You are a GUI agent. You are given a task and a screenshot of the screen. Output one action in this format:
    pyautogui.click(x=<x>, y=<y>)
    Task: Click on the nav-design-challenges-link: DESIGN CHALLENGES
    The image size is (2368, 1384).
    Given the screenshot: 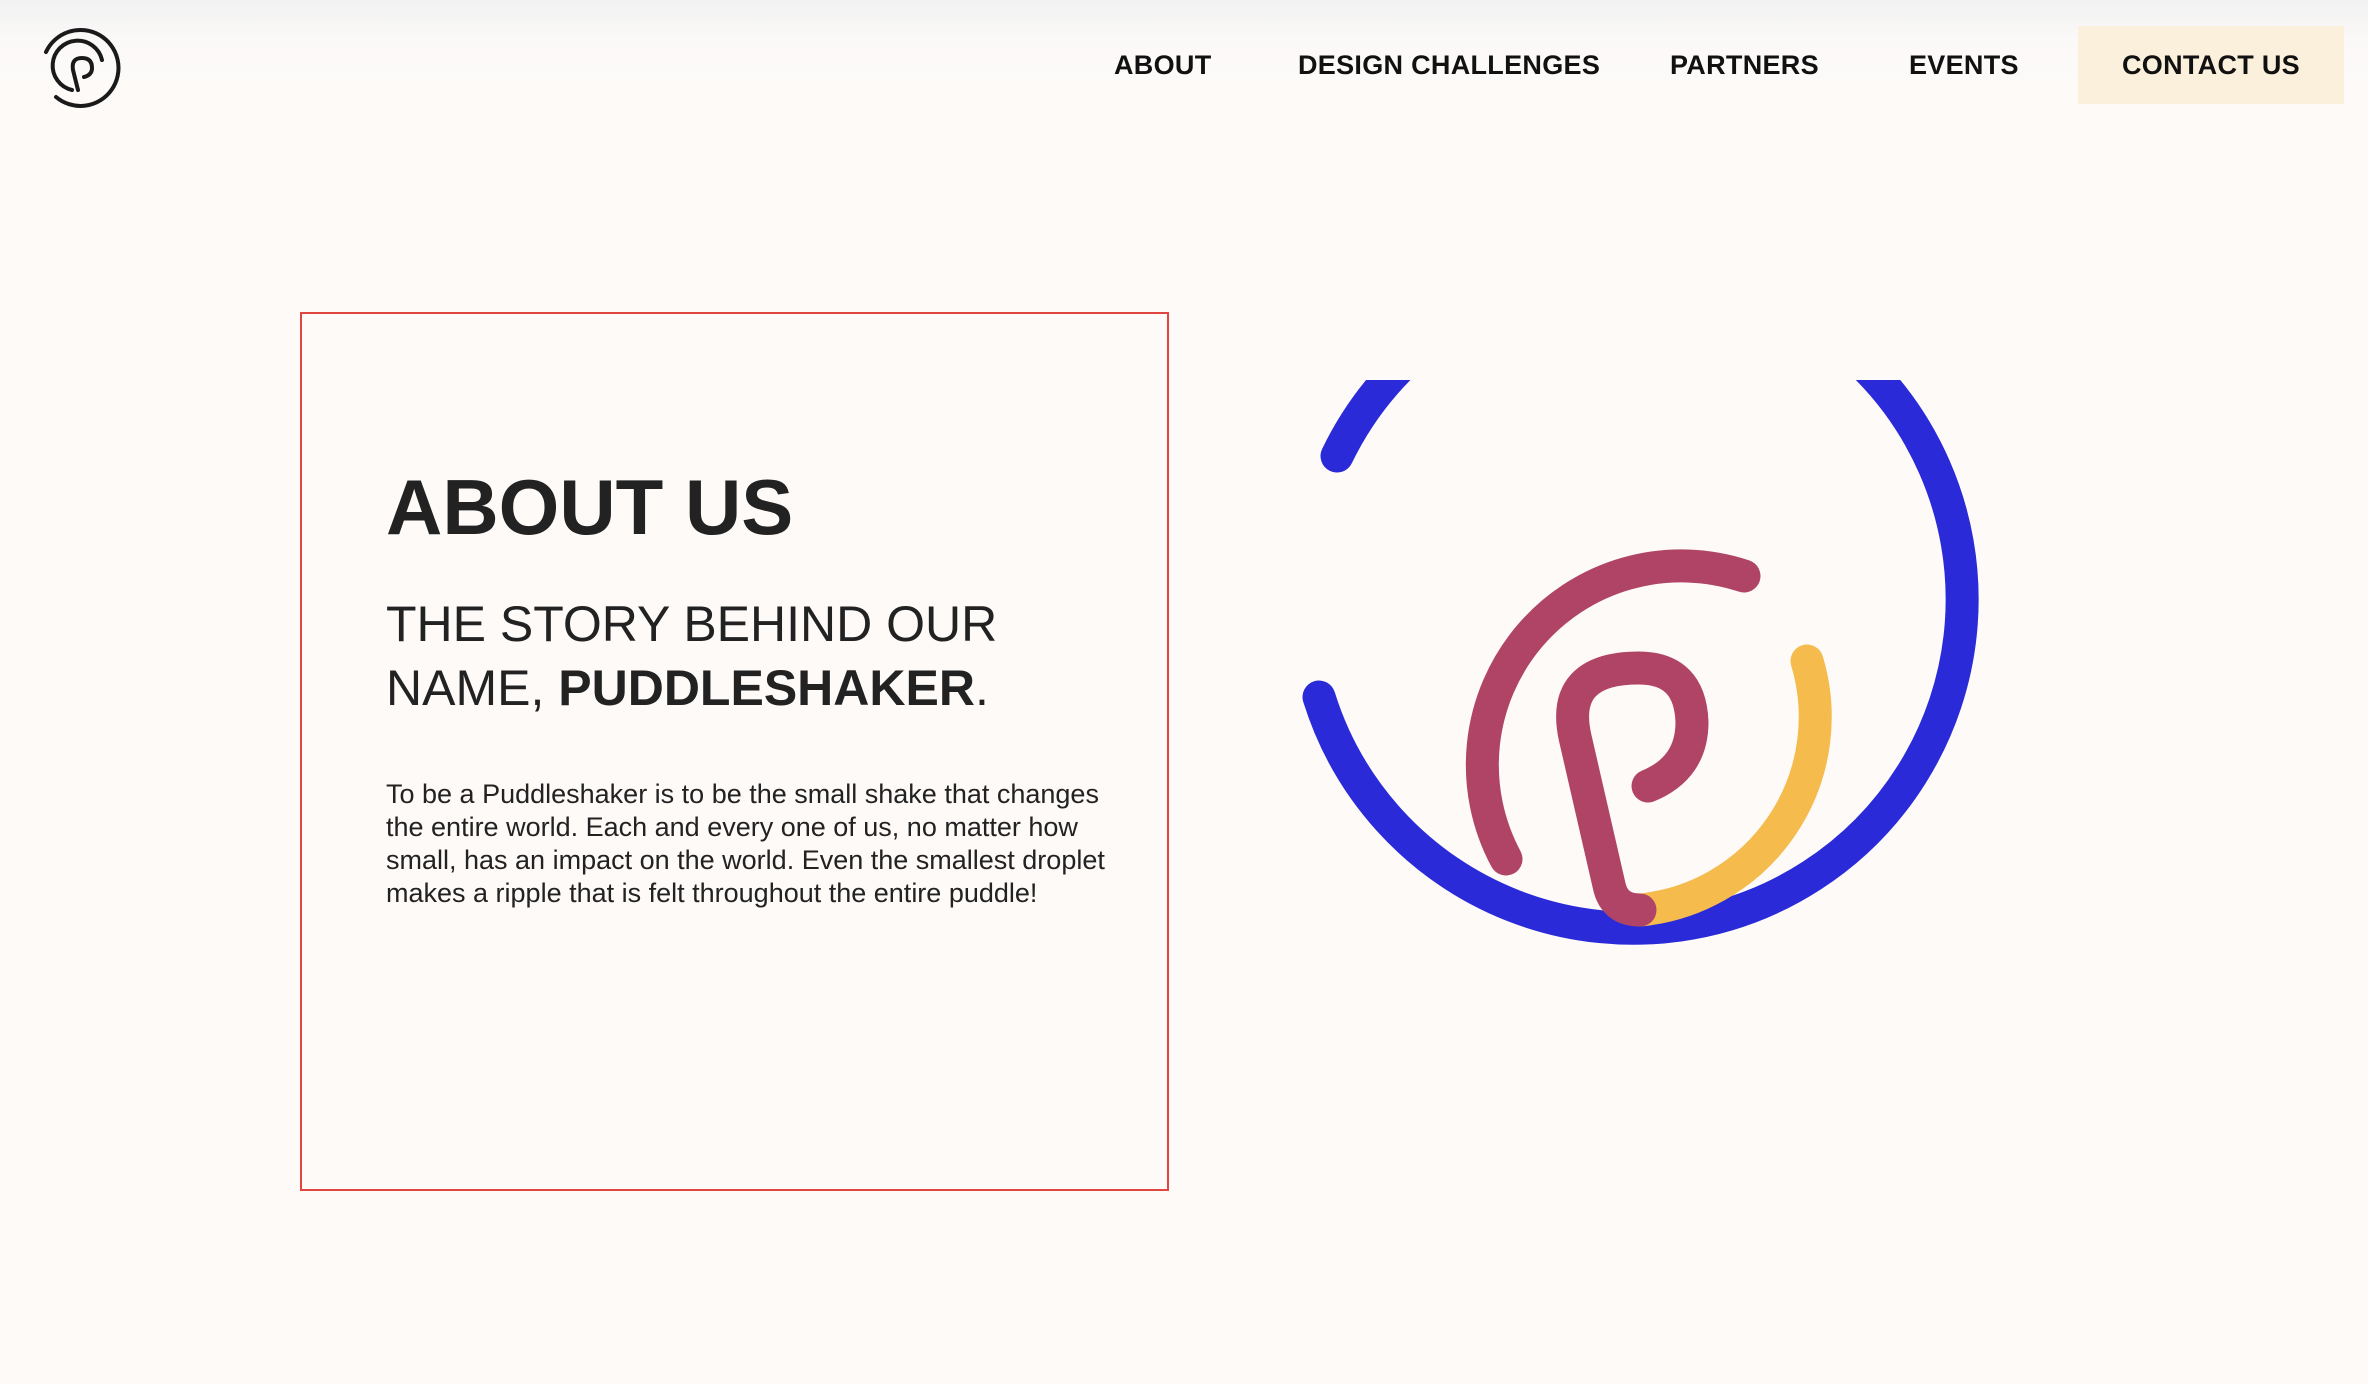 What is the action you would take?
    pyautogui.click(x=1449, y=65)
    